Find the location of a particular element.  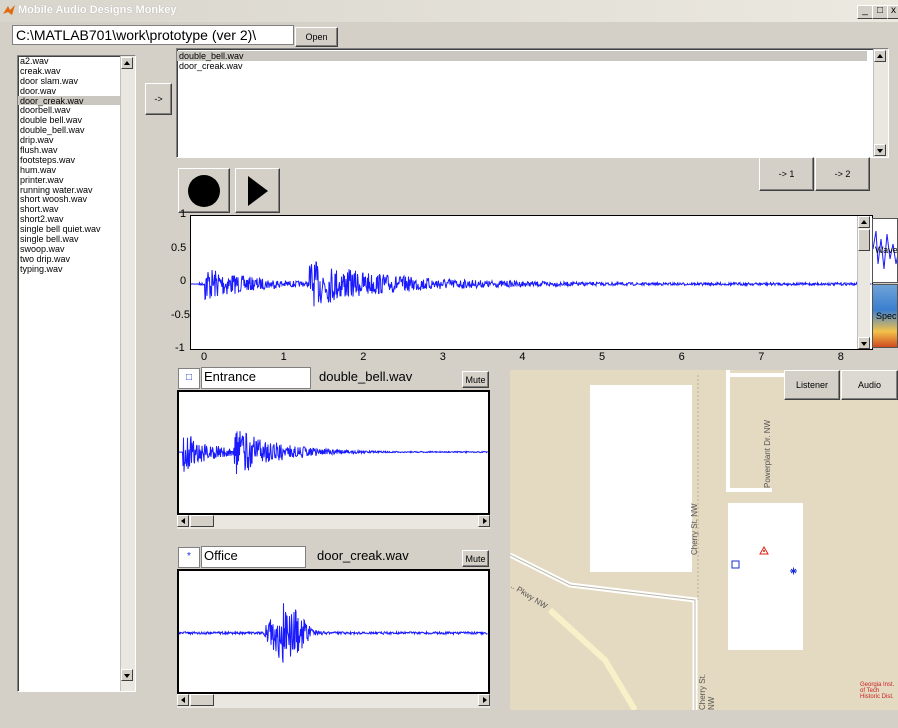

spec-view-tab: Spec is located at coordinates (885, 316).